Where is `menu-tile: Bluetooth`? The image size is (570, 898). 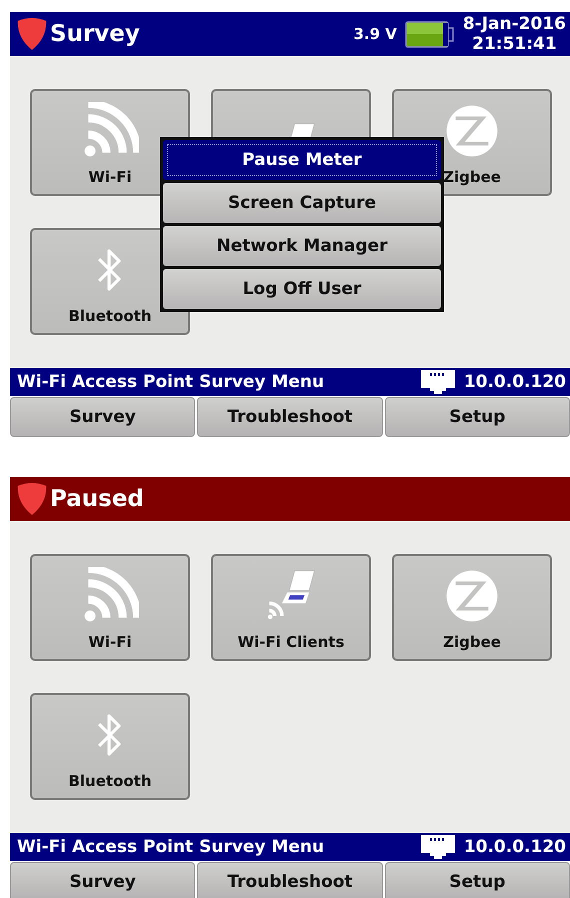
menu-tile: Bluetooth is located at coordinates (110, 746).